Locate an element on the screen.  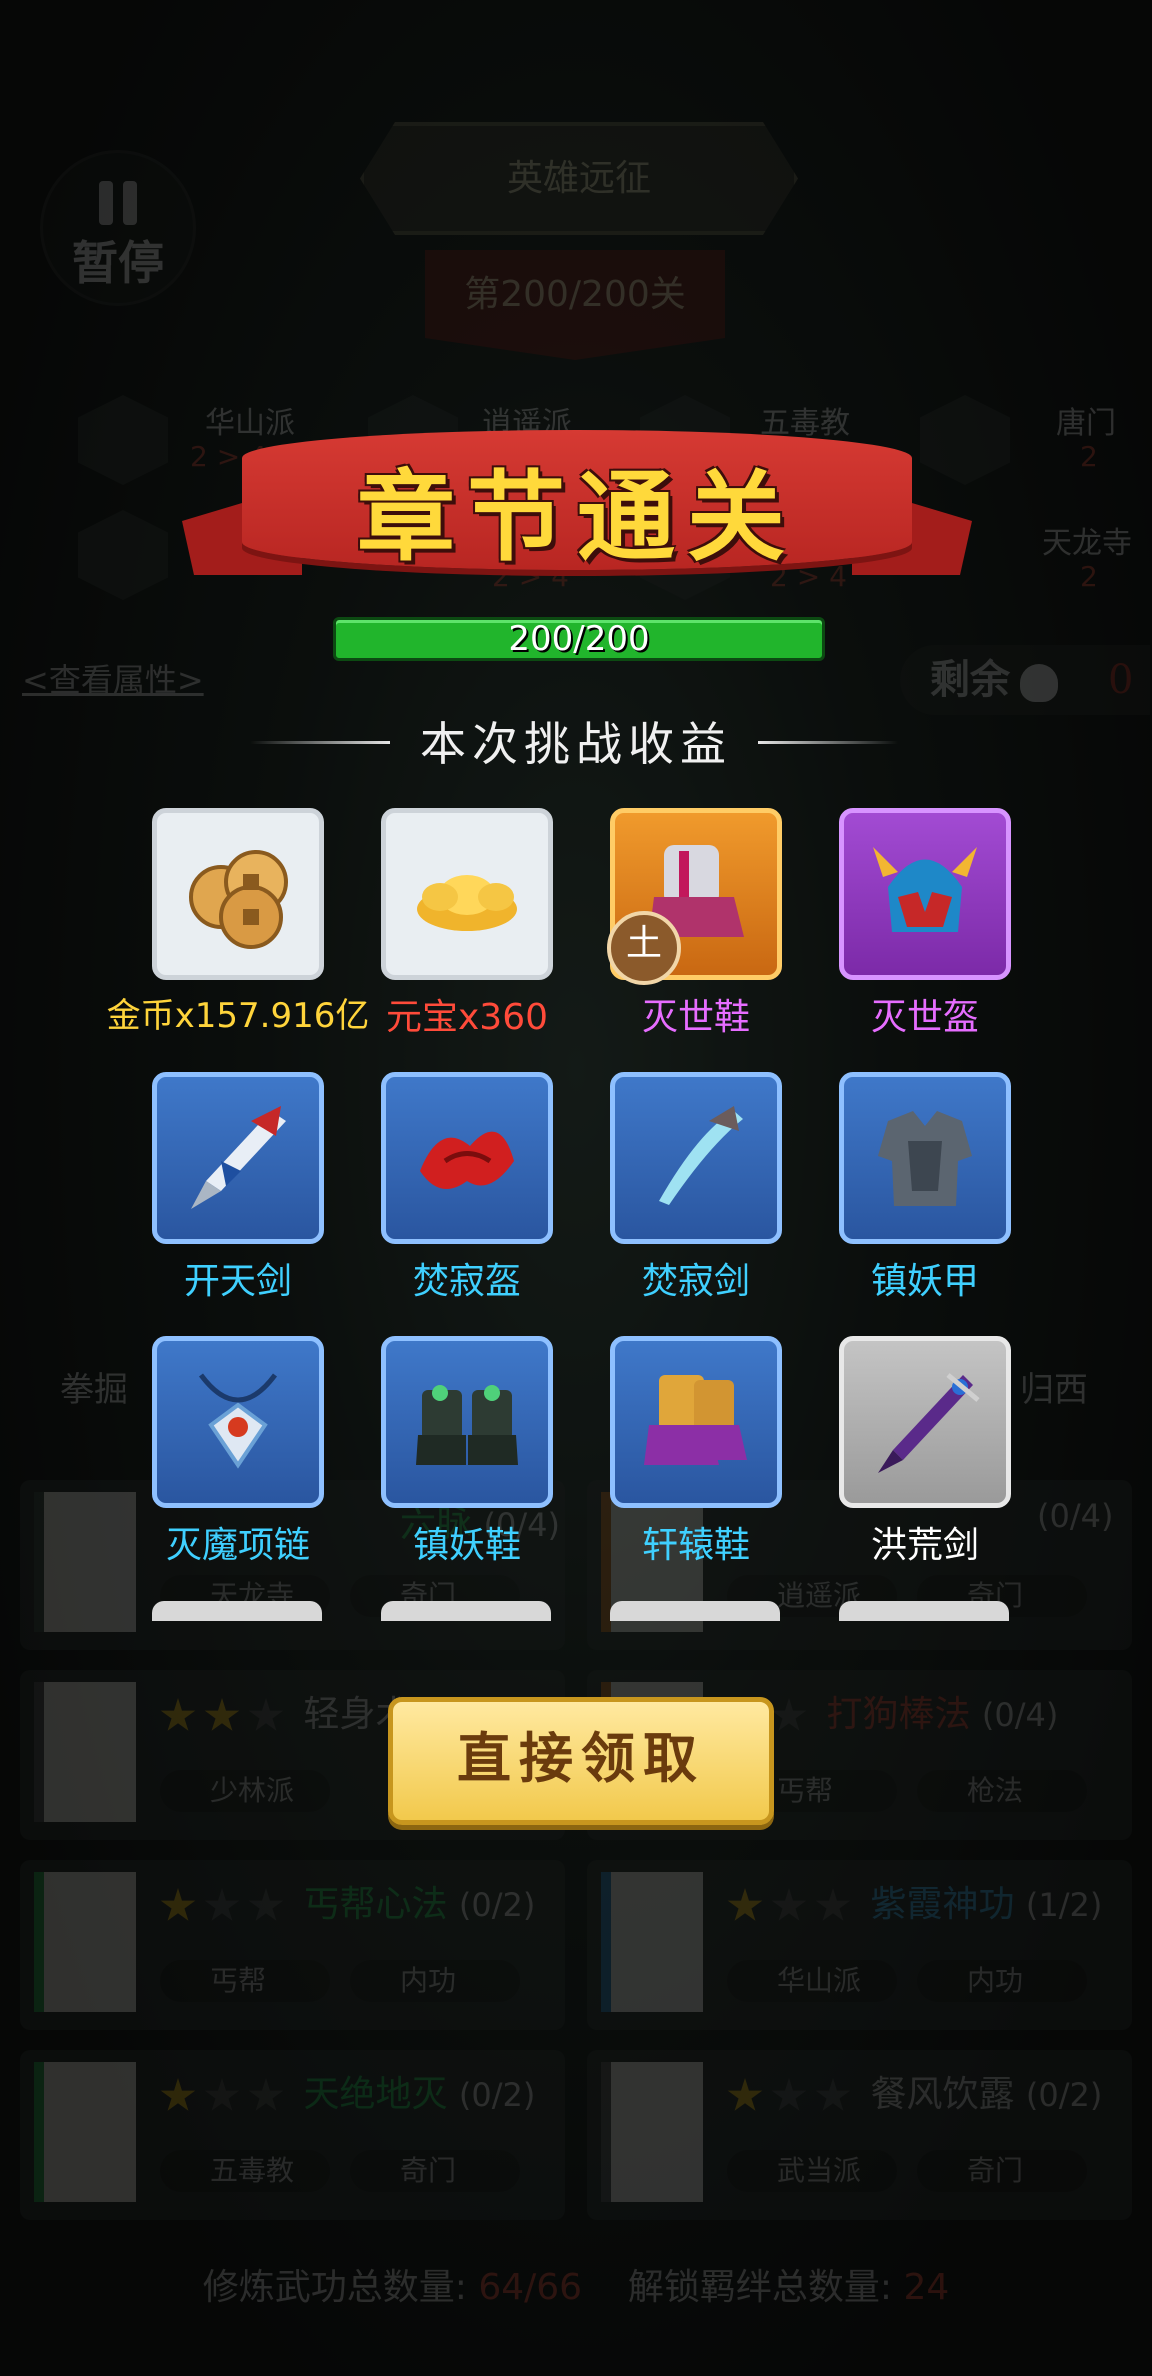
reward-label: 焚寂剑 is located at coordinates (695, 1281).